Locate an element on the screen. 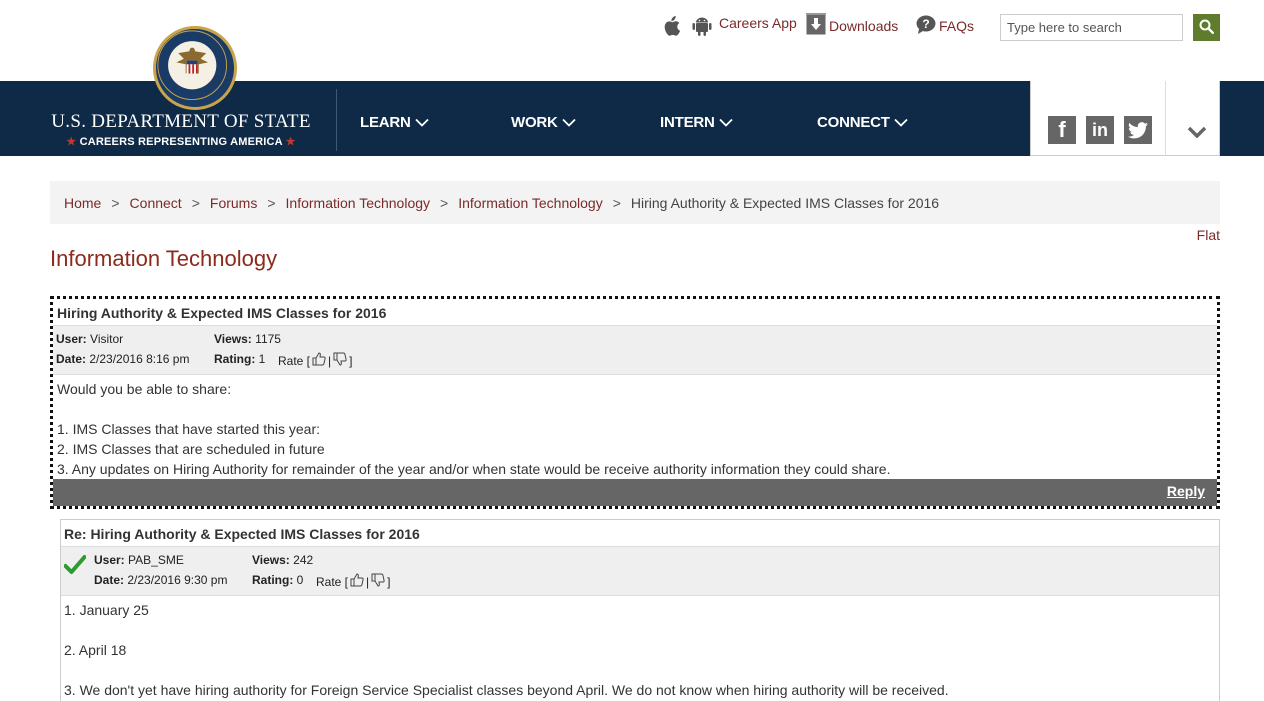  breadcrumb-information-technology-sub: Information Technology is located at coordinates (530, 203).